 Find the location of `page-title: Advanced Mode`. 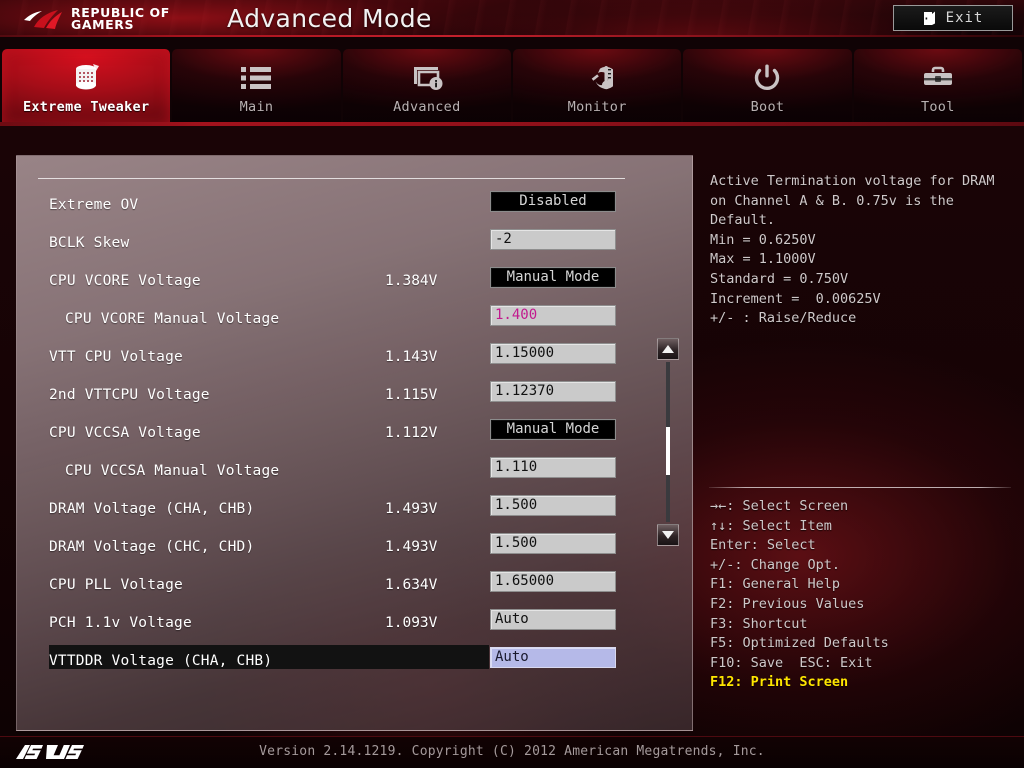

page-title: Advanced Mode is located at coordinates (329, 18).